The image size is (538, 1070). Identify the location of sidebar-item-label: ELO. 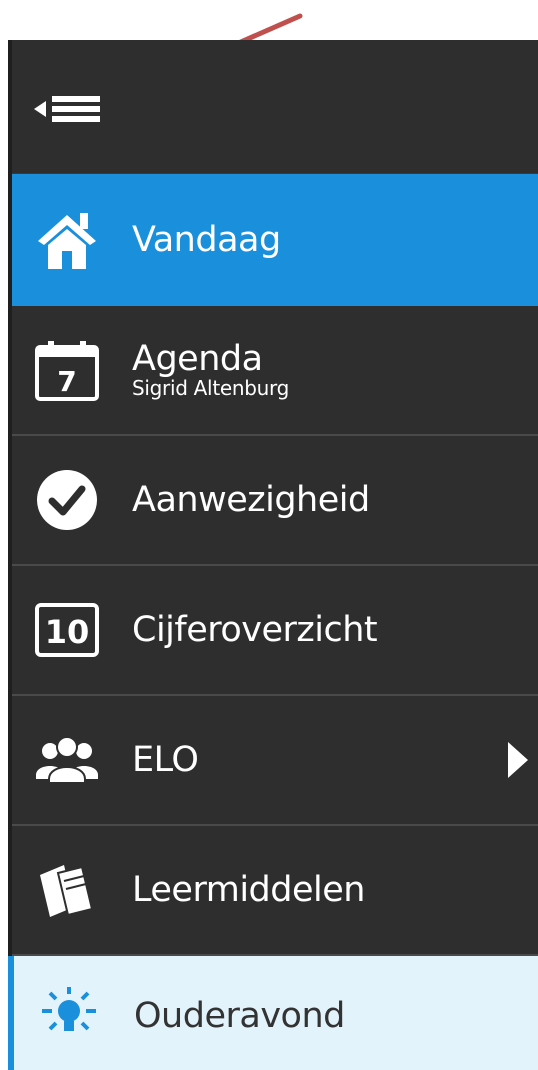
(165, 760).